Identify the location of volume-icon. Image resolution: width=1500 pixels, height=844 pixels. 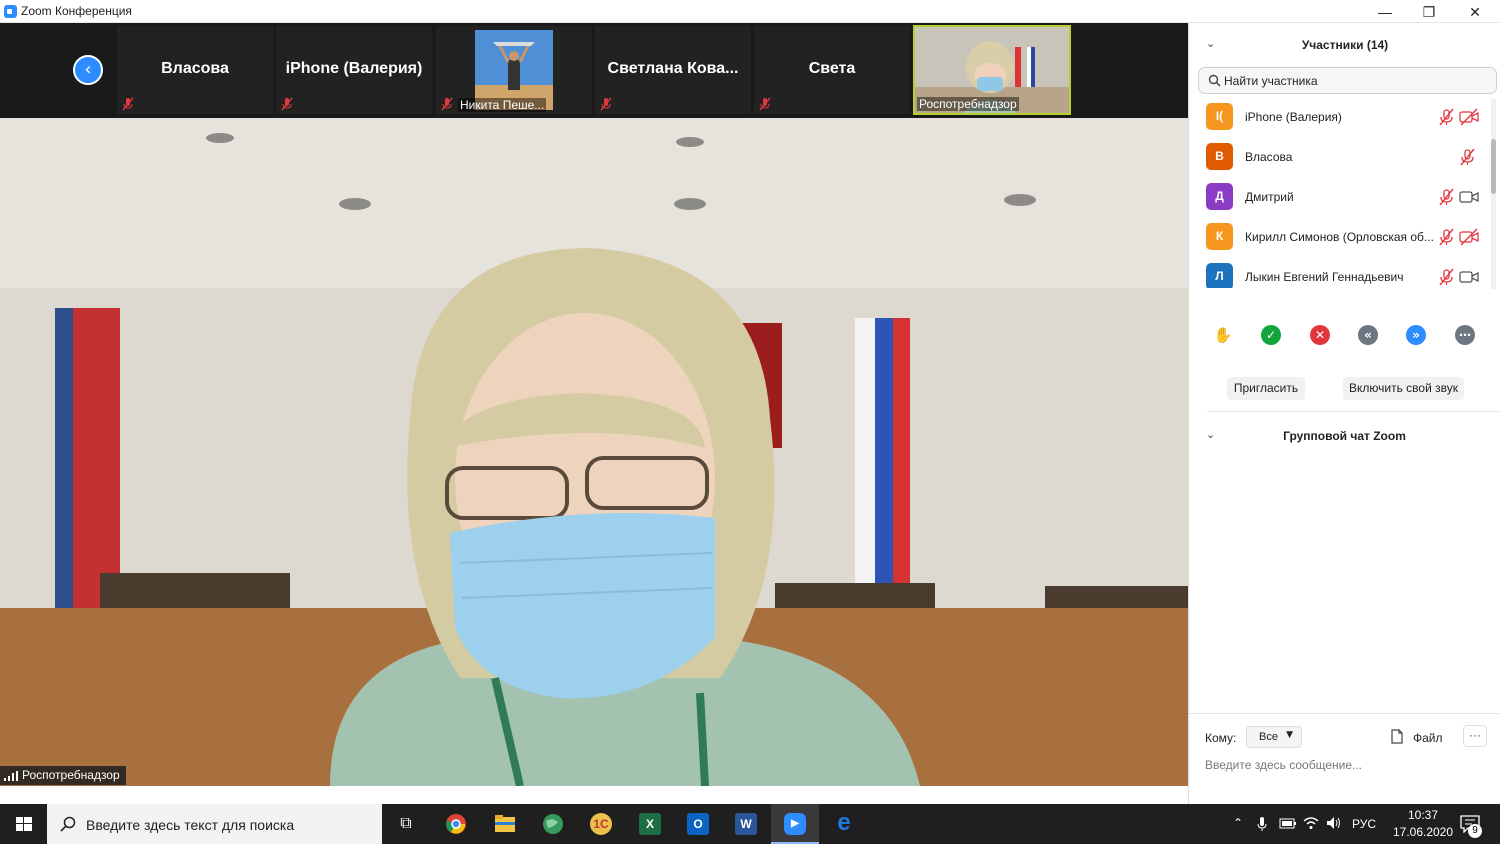
(1334, 823).